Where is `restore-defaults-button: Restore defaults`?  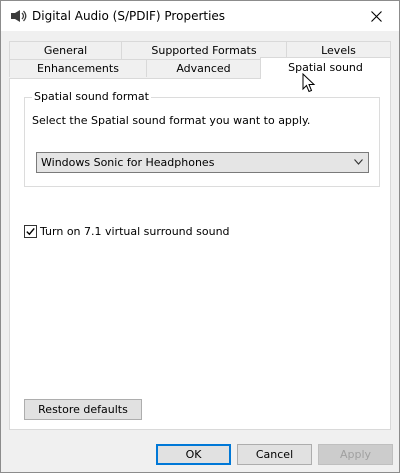
restore-defaults-button: Restore defaults is located at coordinates (83, 409).